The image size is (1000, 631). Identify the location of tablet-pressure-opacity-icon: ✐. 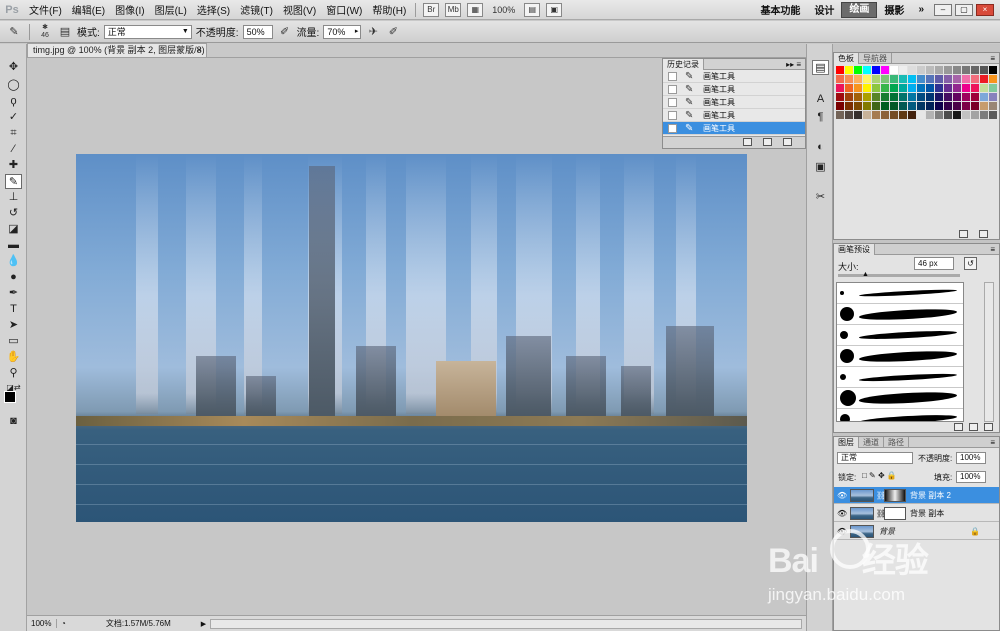
(285, 32).